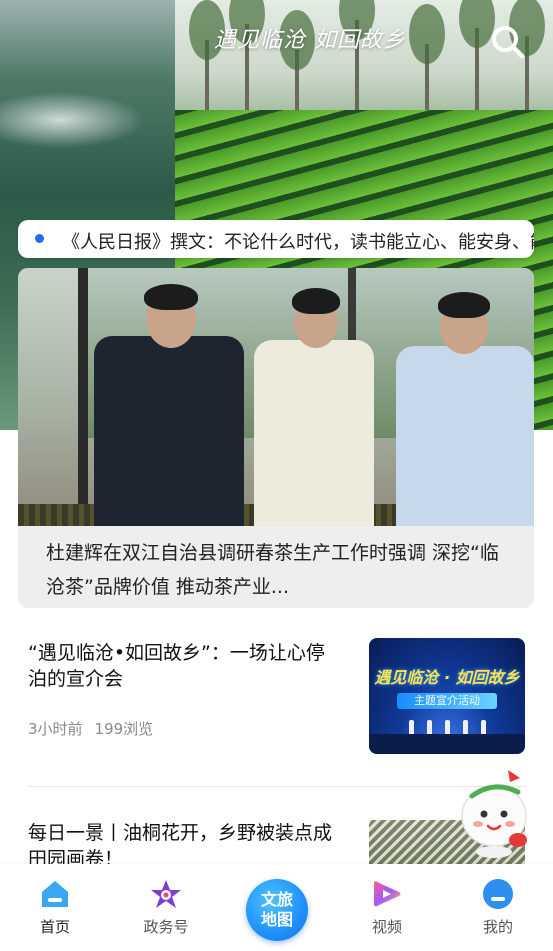 This screenshot has width=553, height=951. Describe the element at coordinates (447, 701) in the screenshot. I see `thumbnail-subline: 主题宣介活动` at that location.